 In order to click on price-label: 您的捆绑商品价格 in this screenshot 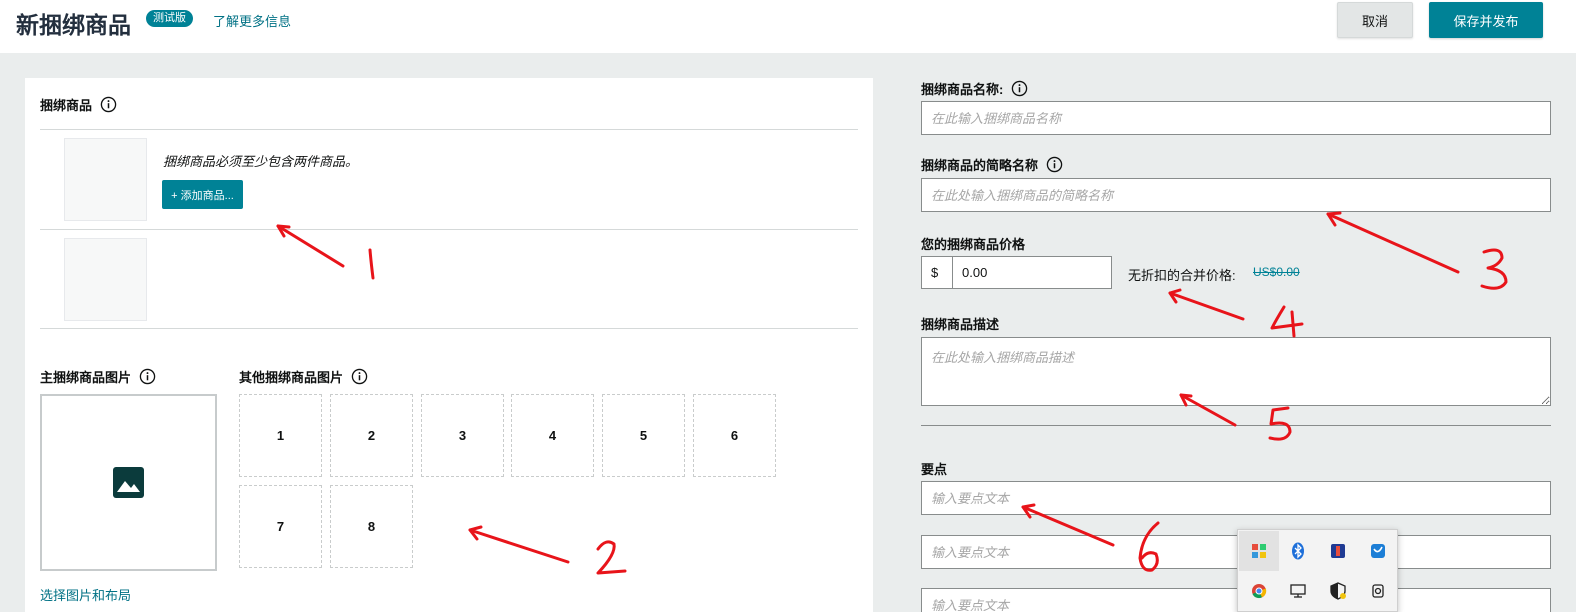, I will do `click(973, 244)`.